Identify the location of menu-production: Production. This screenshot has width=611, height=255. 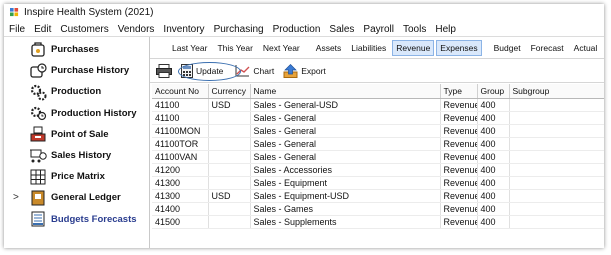
(296, 29).